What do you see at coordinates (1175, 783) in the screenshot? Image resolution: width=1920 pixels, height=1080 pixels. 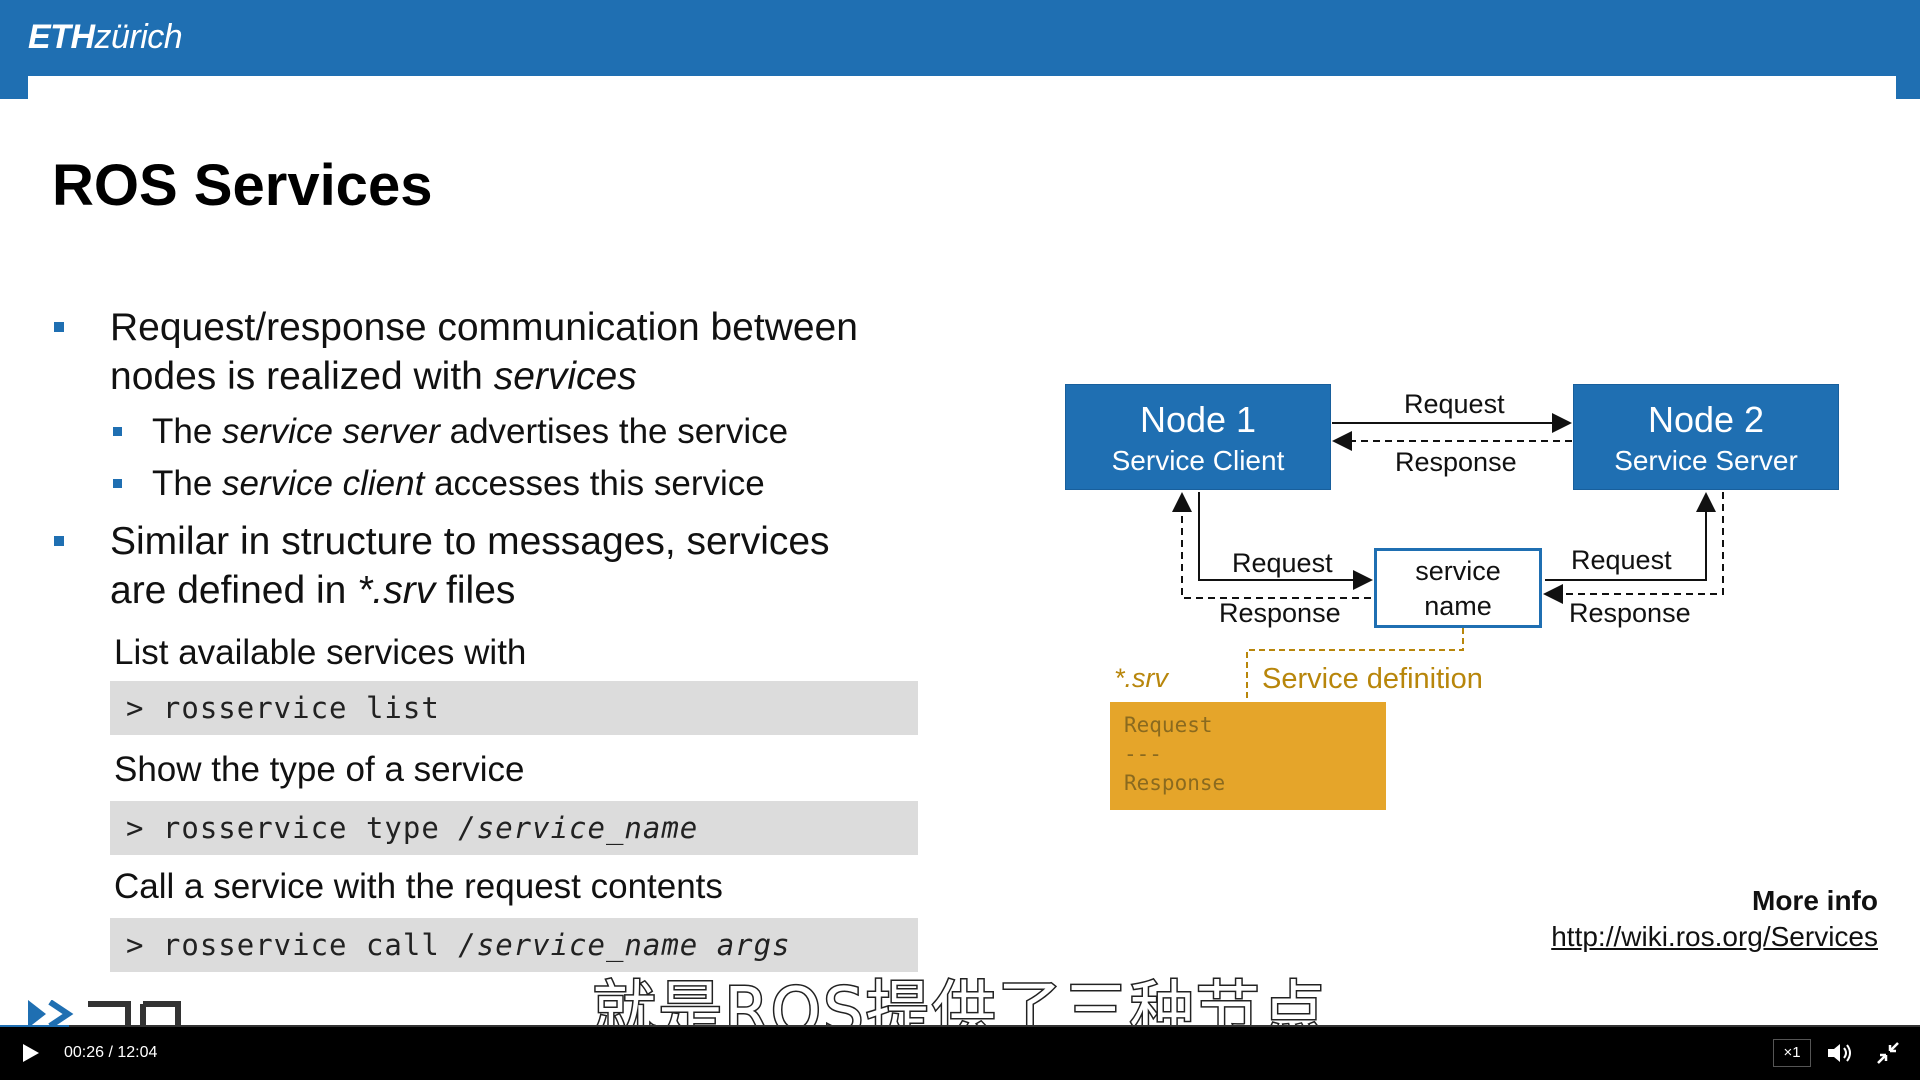 I see `srv-line-response: Response` at bounding box center [1175, 783].